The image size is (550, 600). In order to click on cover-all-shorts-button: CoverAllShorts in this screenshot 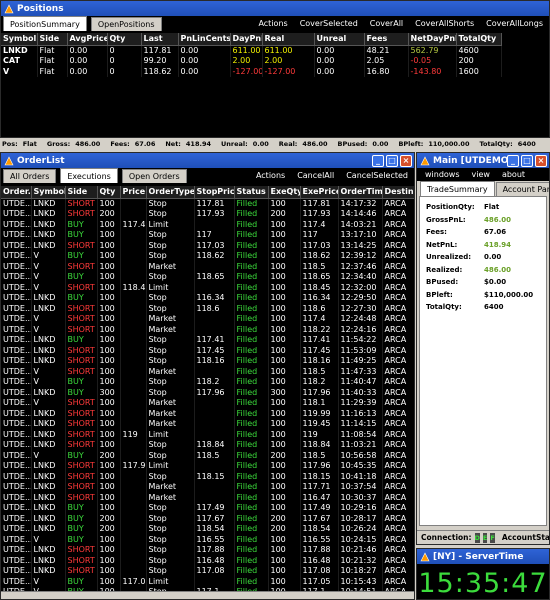, I will do `click(444, 23)`.